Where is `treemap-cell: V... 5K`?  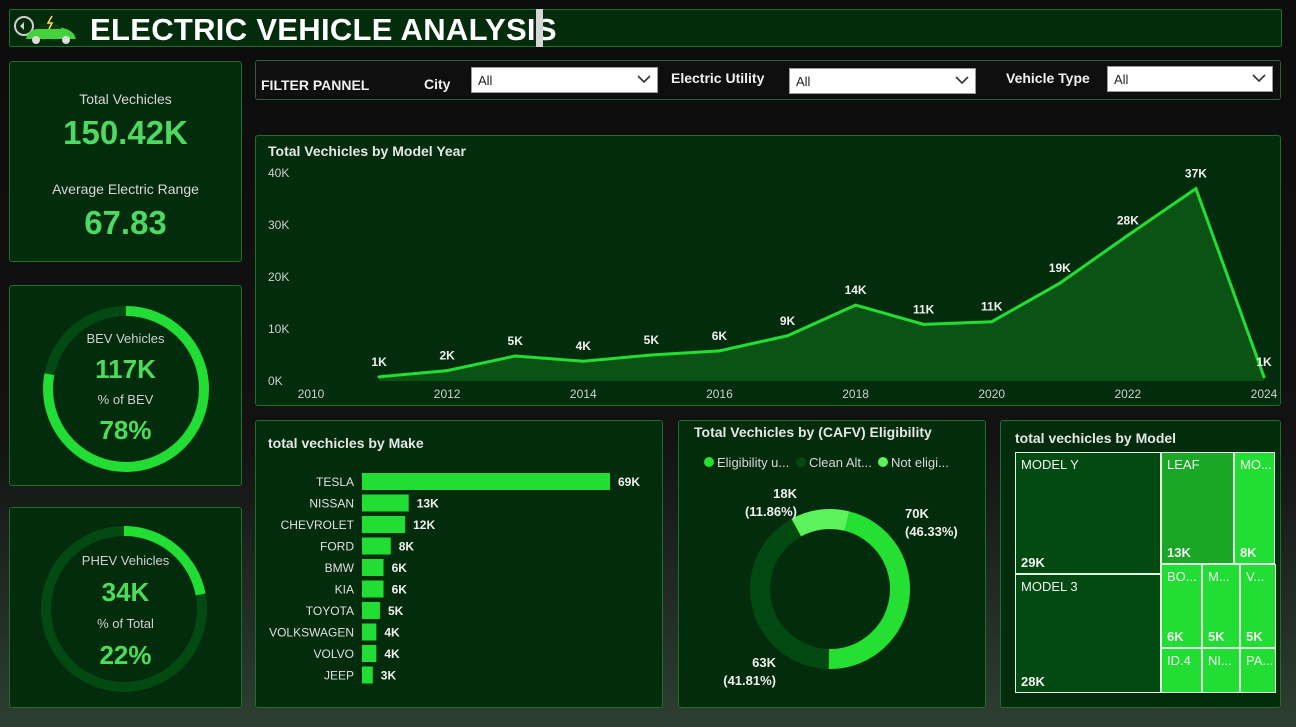
treemap-cell: V... 5K is located at coordinates (1258, 606).